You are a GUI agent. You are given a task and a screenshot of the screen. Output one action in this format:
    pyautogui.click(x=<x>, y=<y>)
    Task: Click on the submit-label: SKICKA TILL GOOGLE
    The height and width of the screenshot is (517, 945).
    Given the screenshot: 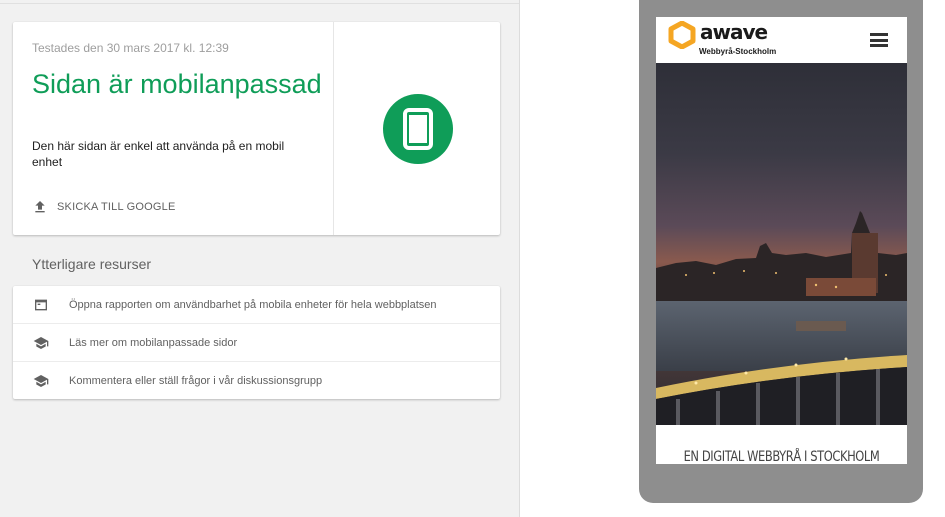 What is the action you would take?
    pyautogui.click(x=116, y=207)
    